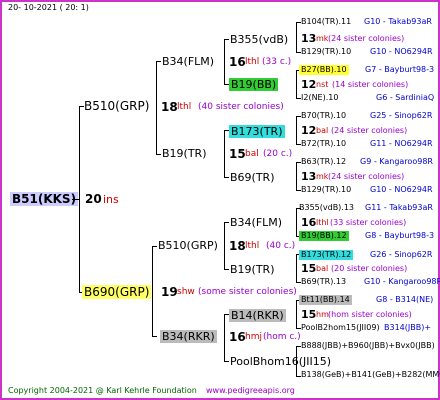 The height and width of the screenshot is (400, 440). What do you see at coordinates (309, 38) in the screenshot?
I see `gen3-year-1: 13` at bounding box center [309, 38].